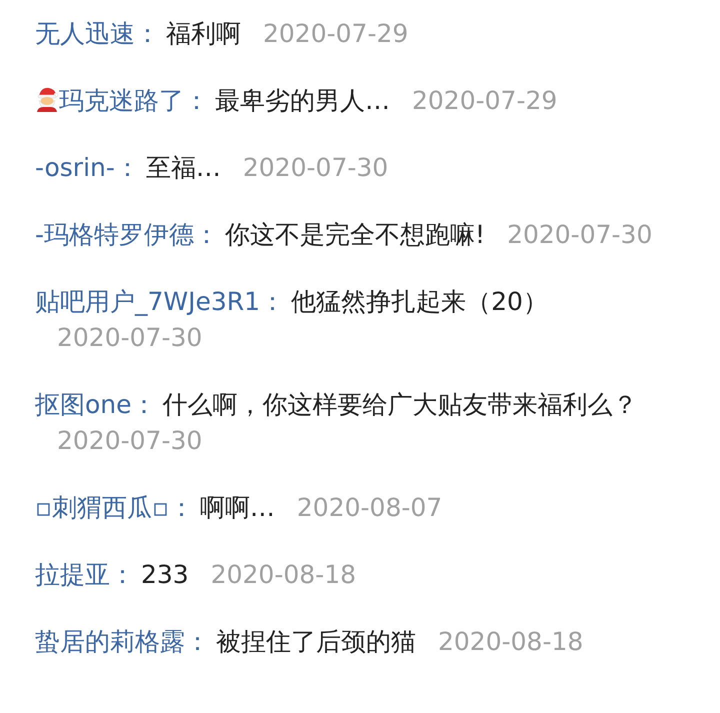  What do you see at coordinates (96, 404) in the screenshot?
I see `user-name: 抠图one：` at bounding box center [96, 404].